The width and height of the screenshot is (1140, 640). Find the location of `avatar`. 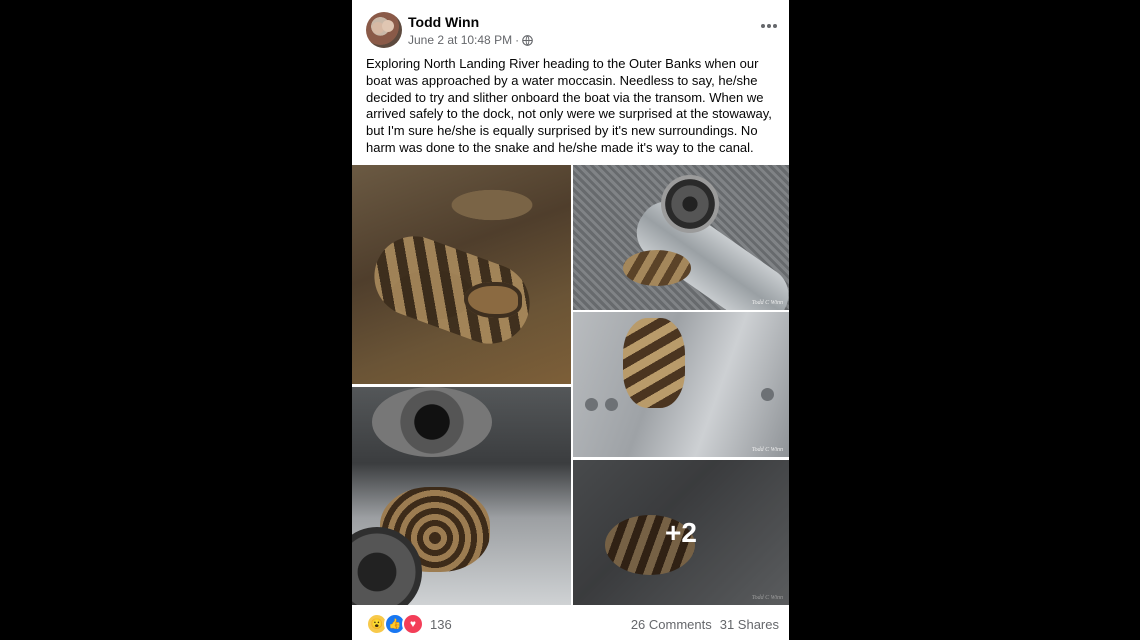

avatar is located at coordinates (384, 30).